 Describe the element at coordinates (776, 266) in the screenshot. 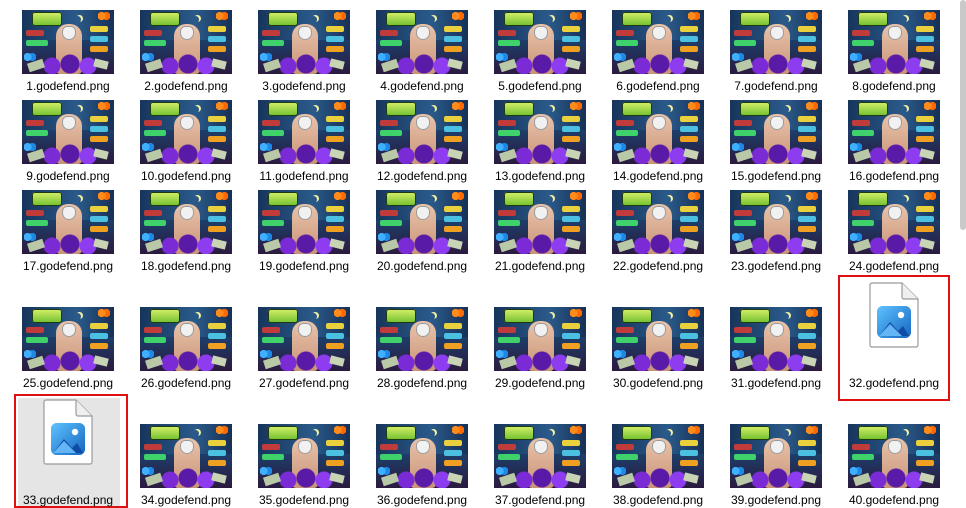

I see `file-name-label: 23.godefend.png` at that location.